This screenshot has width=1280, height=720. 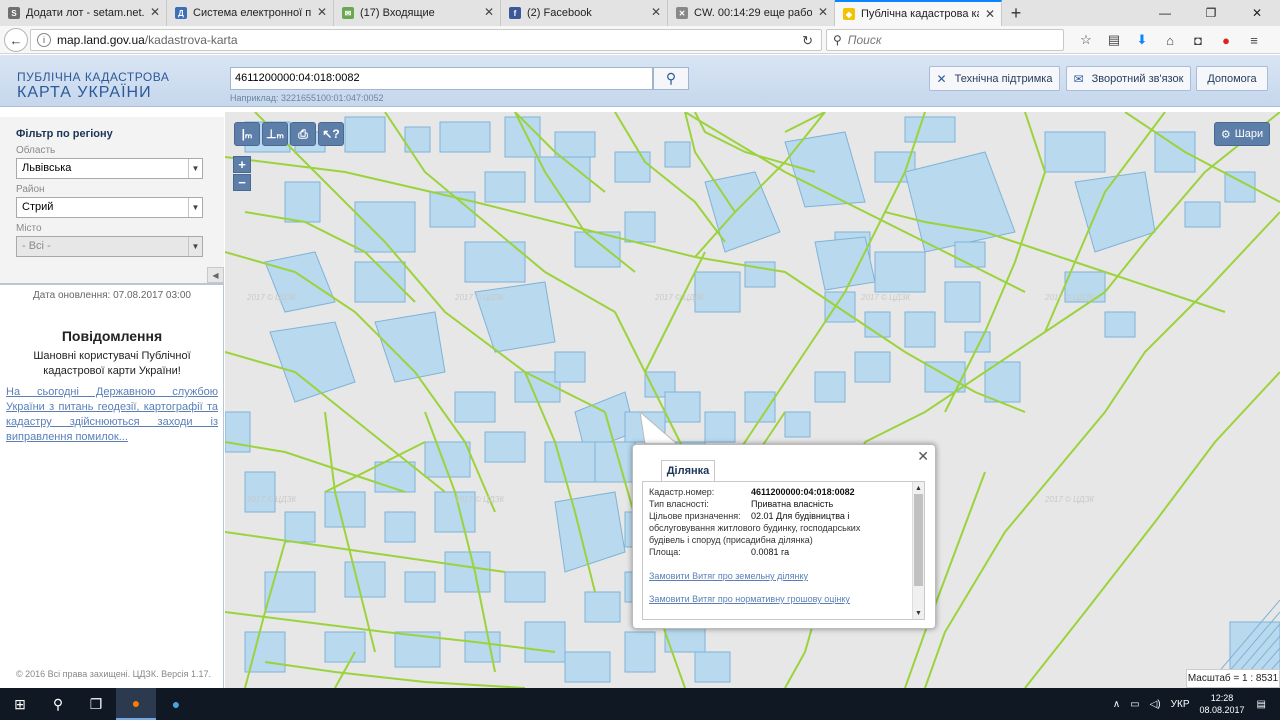 What do you see at coordinates (348, 13) in the screenshot?
I see `favicon-icon: ✉` at bounding box center [348, 13].